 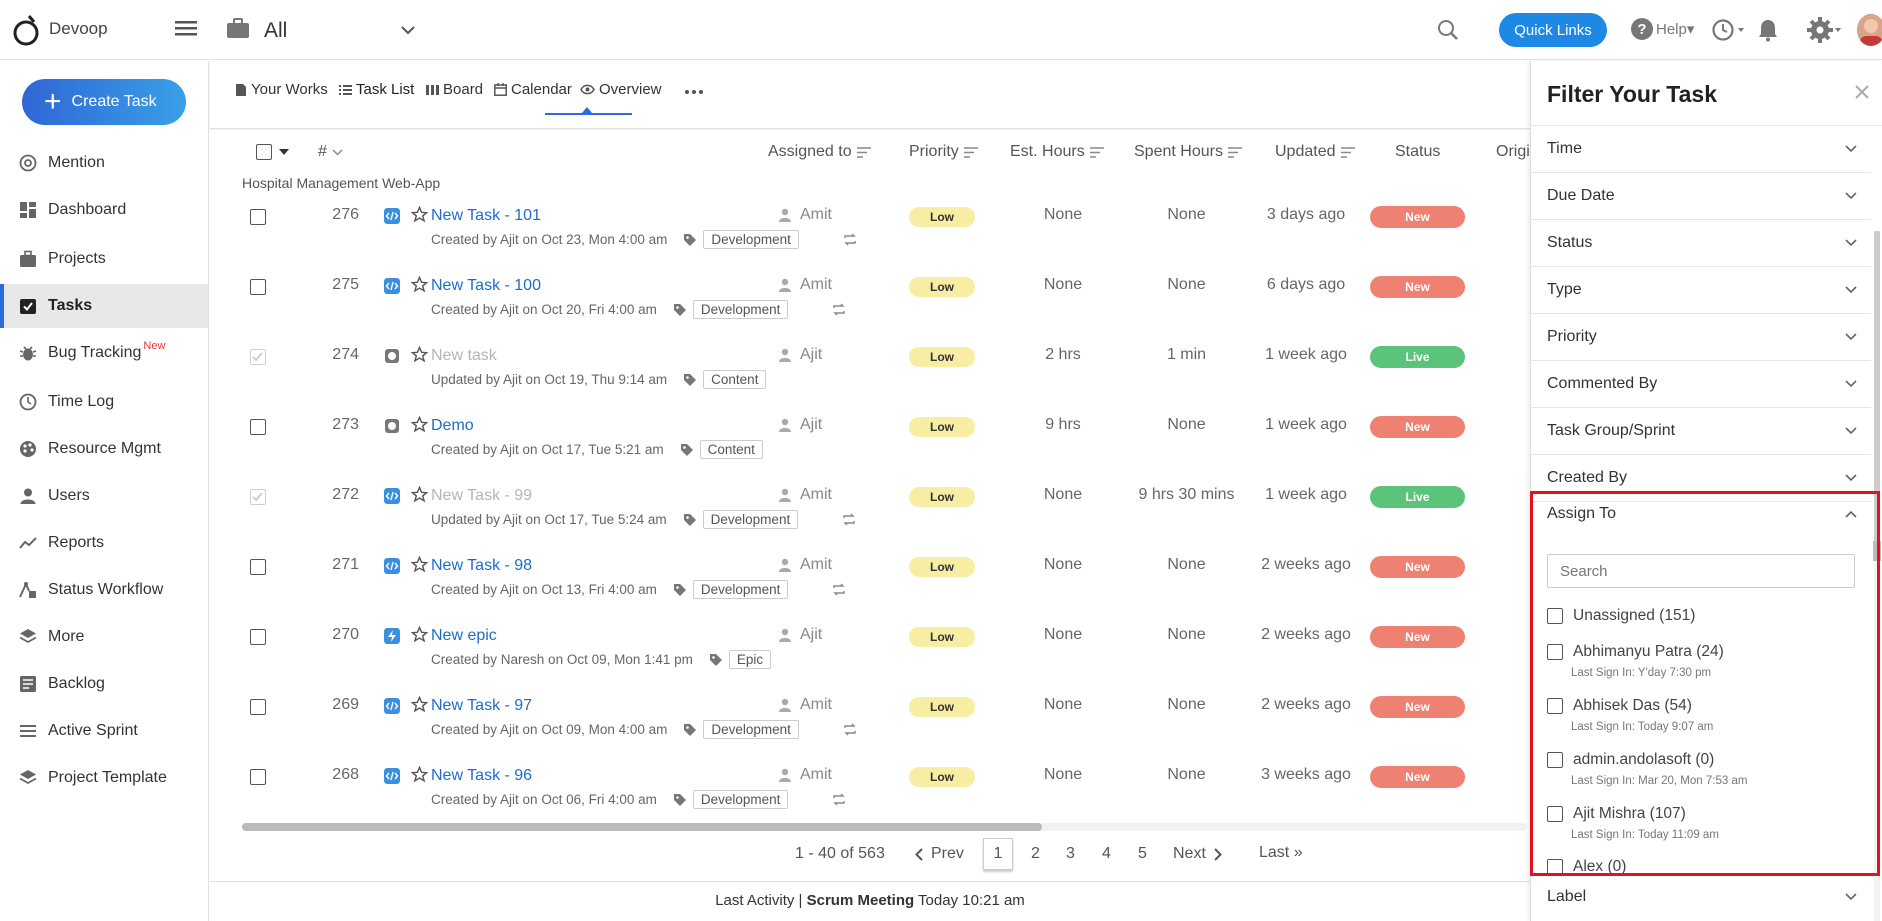 I want to click on task-title-link: New epic, so click(x=464, y=636).